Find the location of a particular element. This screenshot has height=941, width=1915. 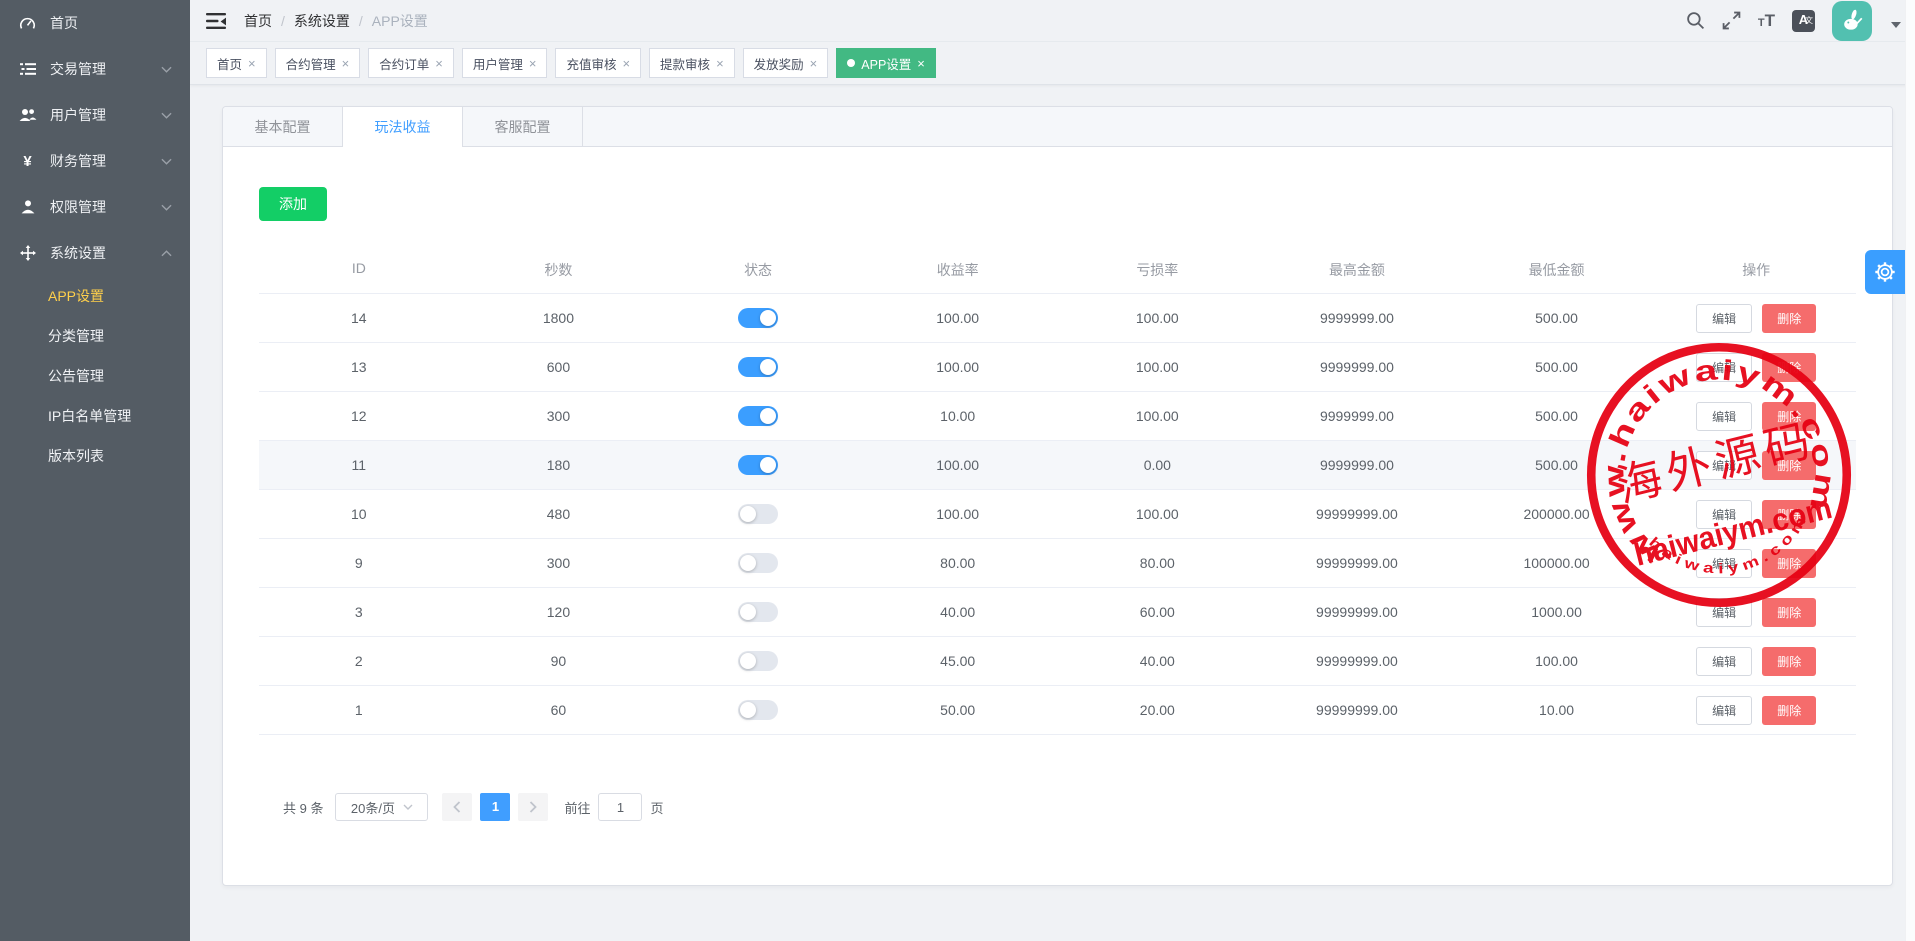

view-tag: APP设置 × is located at coordinates (886, 63).